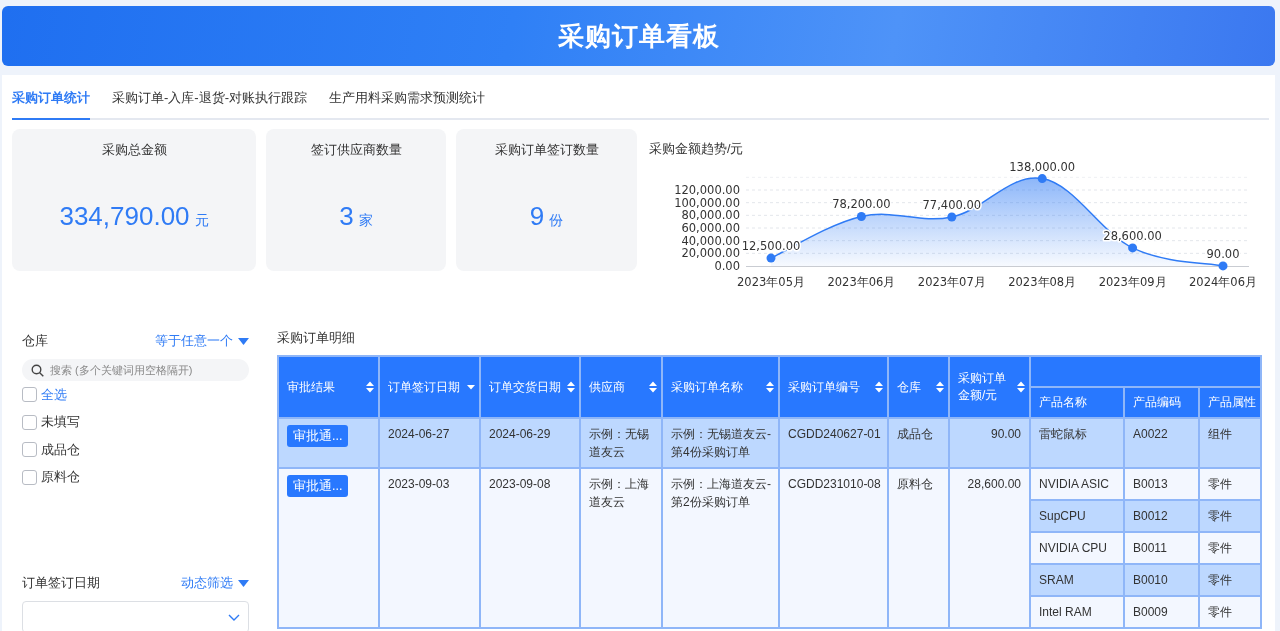  I want to click on search-icon, so click(37, 370).